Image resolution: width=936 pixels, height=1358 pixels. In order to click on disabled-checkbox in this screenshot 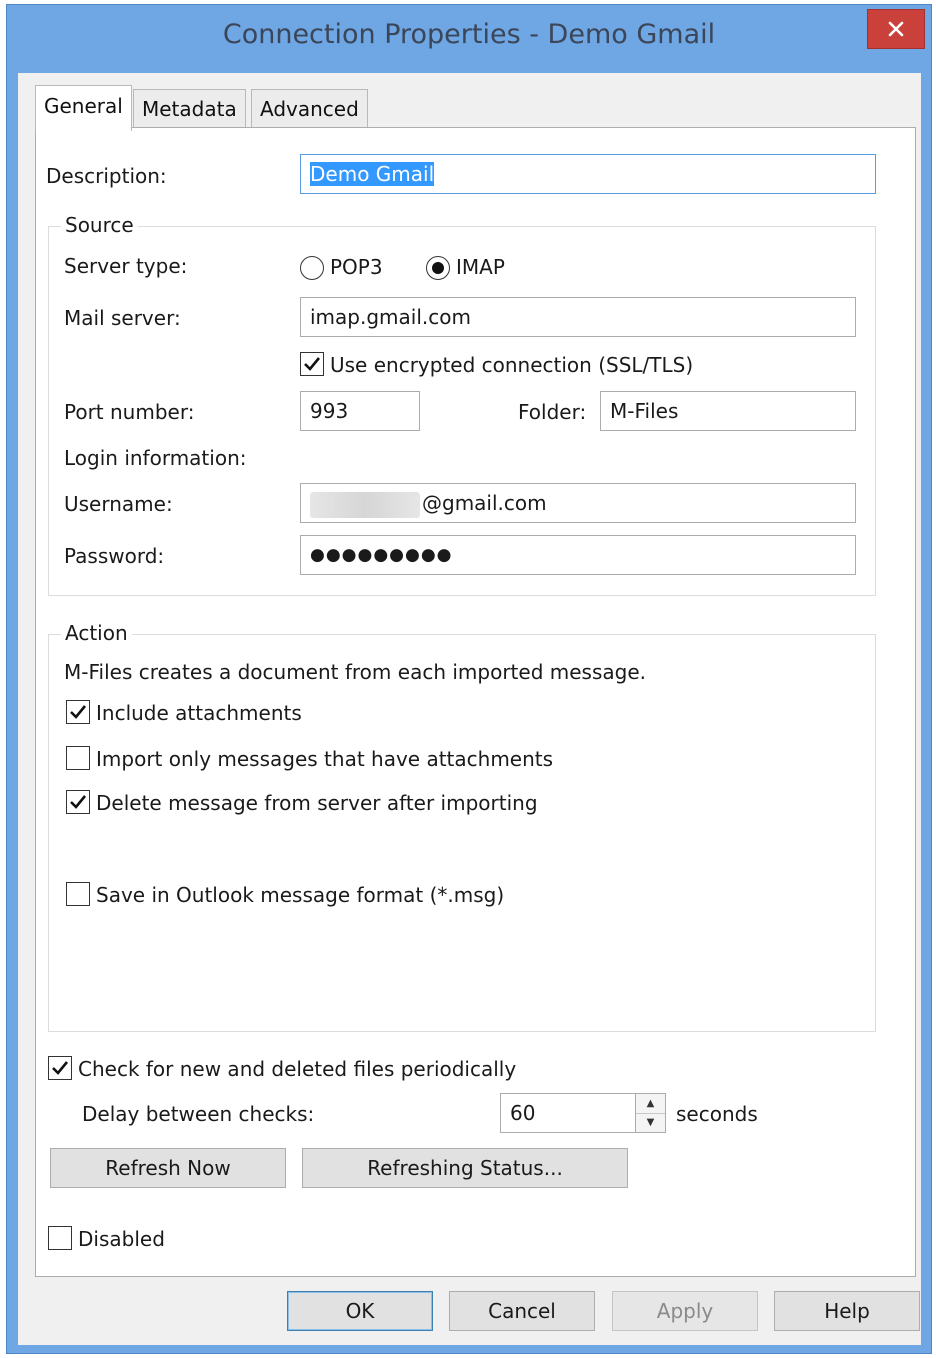, I will do `click(60, 1238)`.